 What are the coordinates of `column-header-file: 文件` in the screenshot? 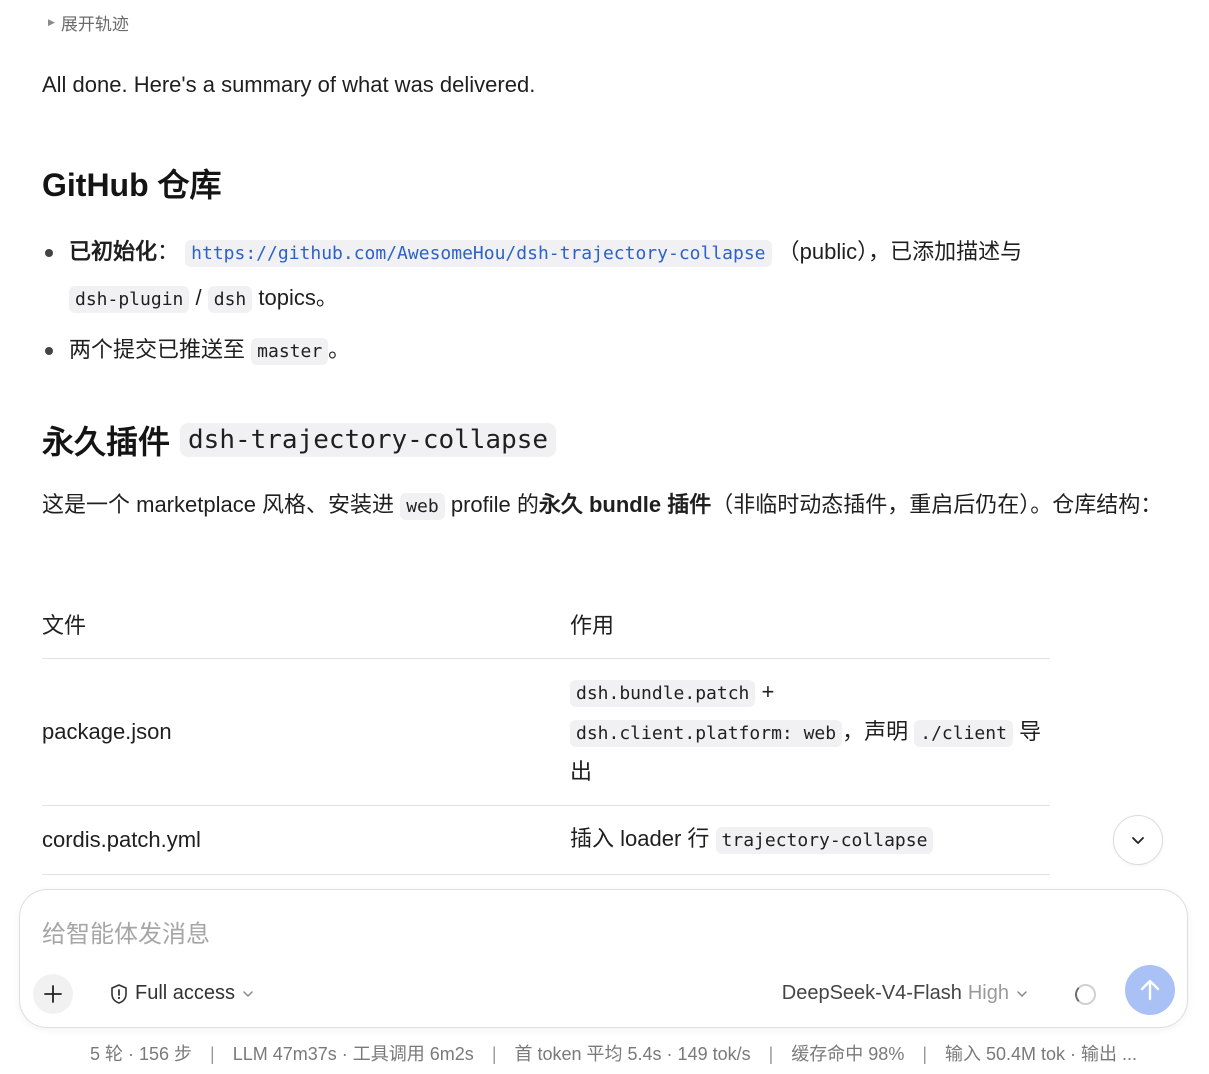 It's located at (306, 628).